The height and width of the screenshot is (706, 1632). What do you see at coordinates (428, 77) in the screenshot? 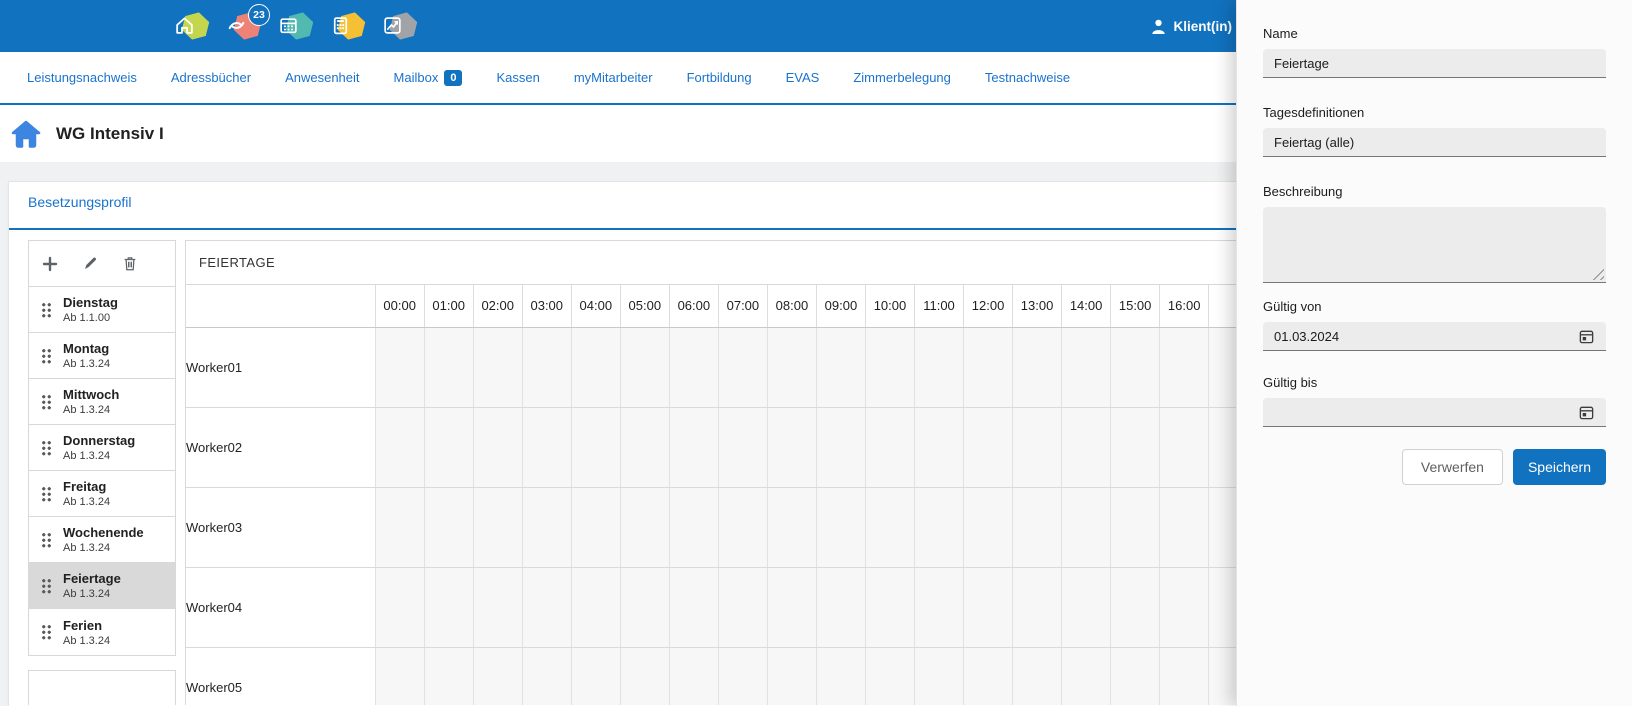
I see `nav-item-mailbox: Mailbox 0` at bounding box center [428, 77].